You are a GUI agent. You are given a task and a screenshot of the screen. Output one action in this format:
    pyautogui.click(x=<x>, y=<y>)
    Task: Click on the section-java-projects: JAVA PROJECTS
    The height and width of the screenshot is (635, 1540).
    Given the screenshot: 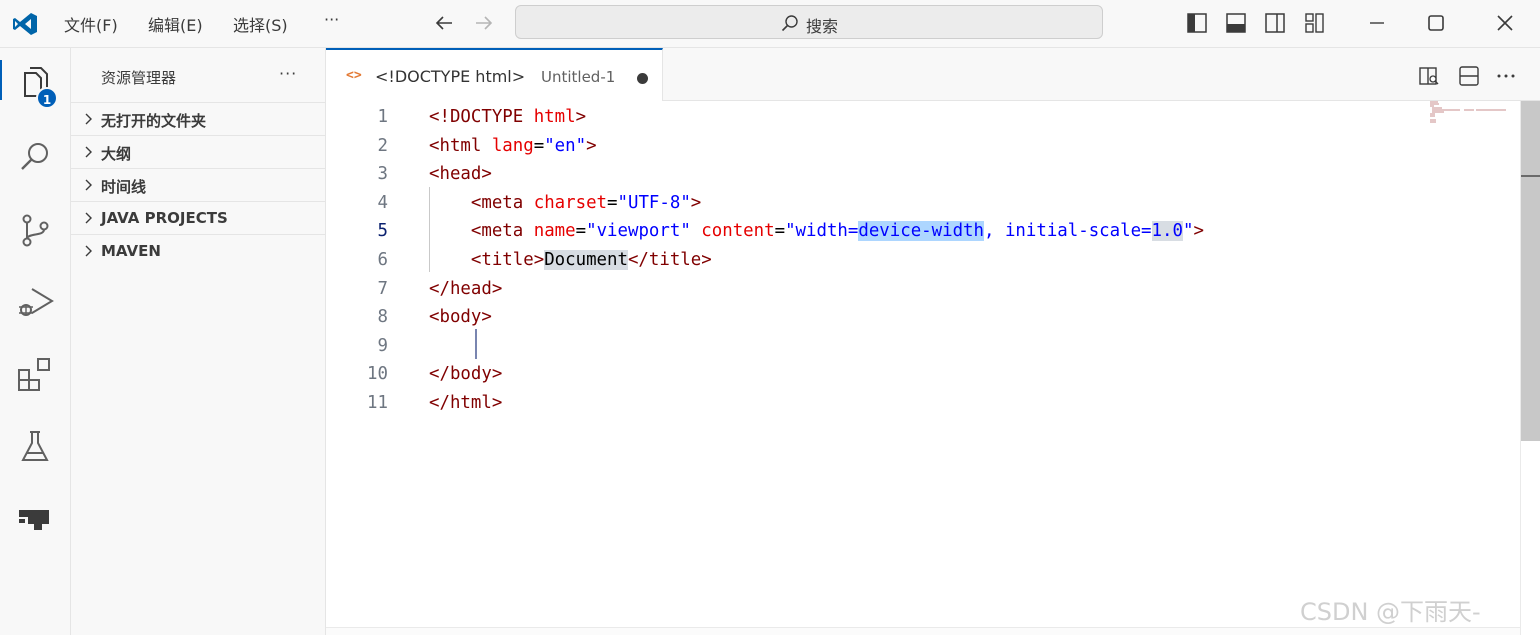 What is the action you would take?
    pyautogui.click(x=198, y=217)
    